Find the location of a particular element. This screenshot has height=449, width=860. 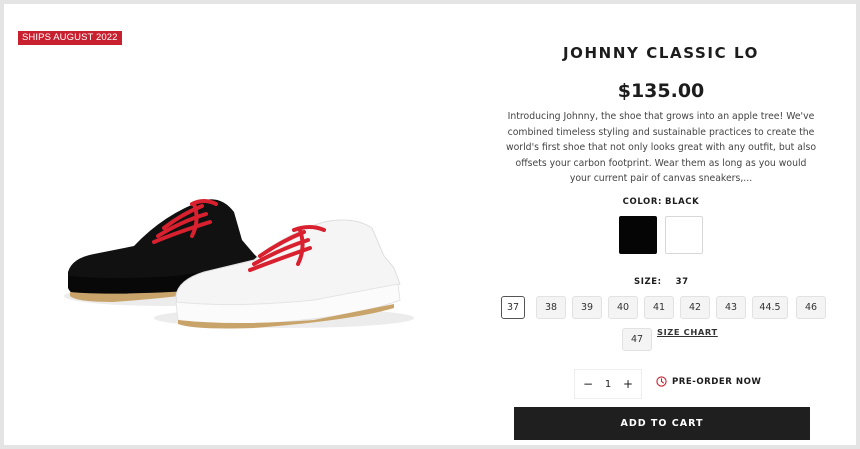

quantity-stepper: − 1 + is located at coordinates (608, 384).